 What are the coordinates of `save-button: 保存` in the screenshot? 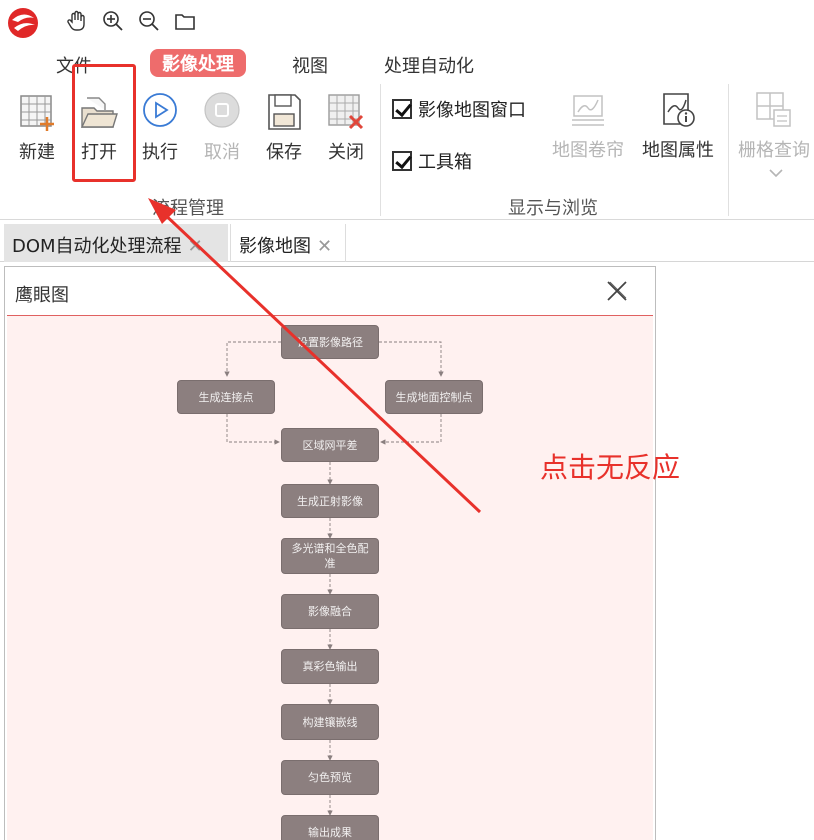 It's located at (284, 128).